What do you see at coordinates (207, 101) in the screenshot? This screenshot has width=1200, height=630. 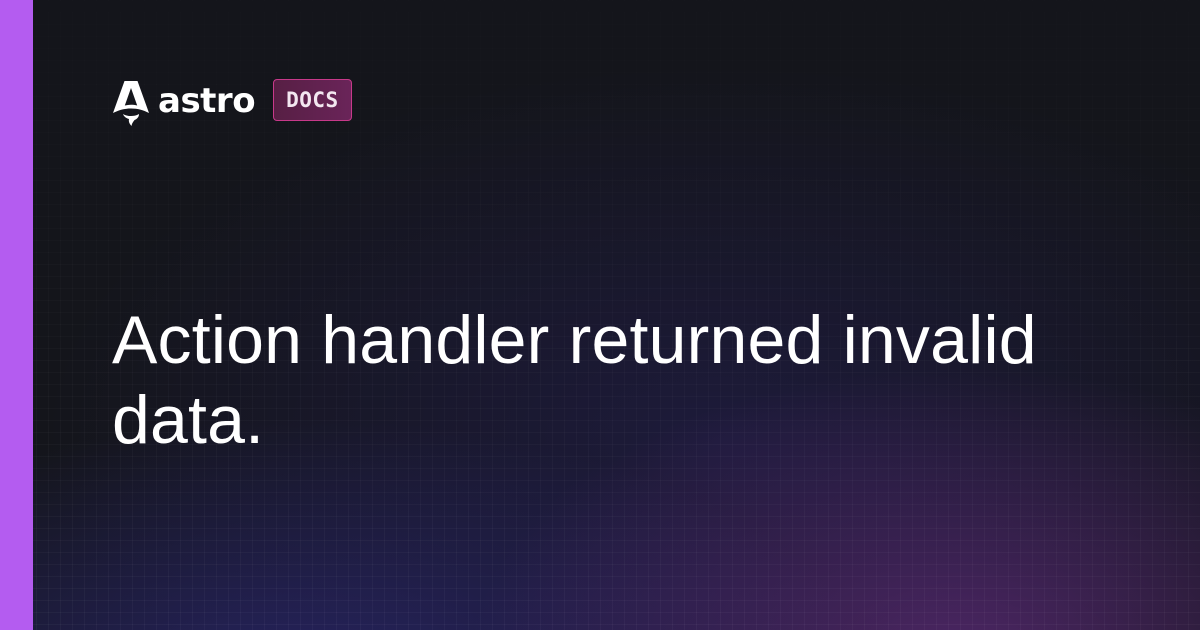 I see `astro-wordmark: astro` at bounding box center [207, 101].